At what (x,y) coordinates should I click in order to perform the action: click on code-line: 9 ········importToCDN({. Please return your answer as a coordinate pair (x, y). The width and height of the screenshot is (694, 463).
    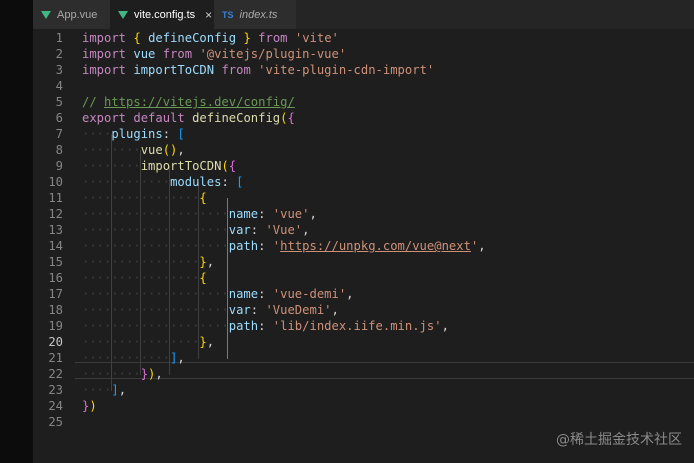
    Looking at the image, I should click on (363, 166).